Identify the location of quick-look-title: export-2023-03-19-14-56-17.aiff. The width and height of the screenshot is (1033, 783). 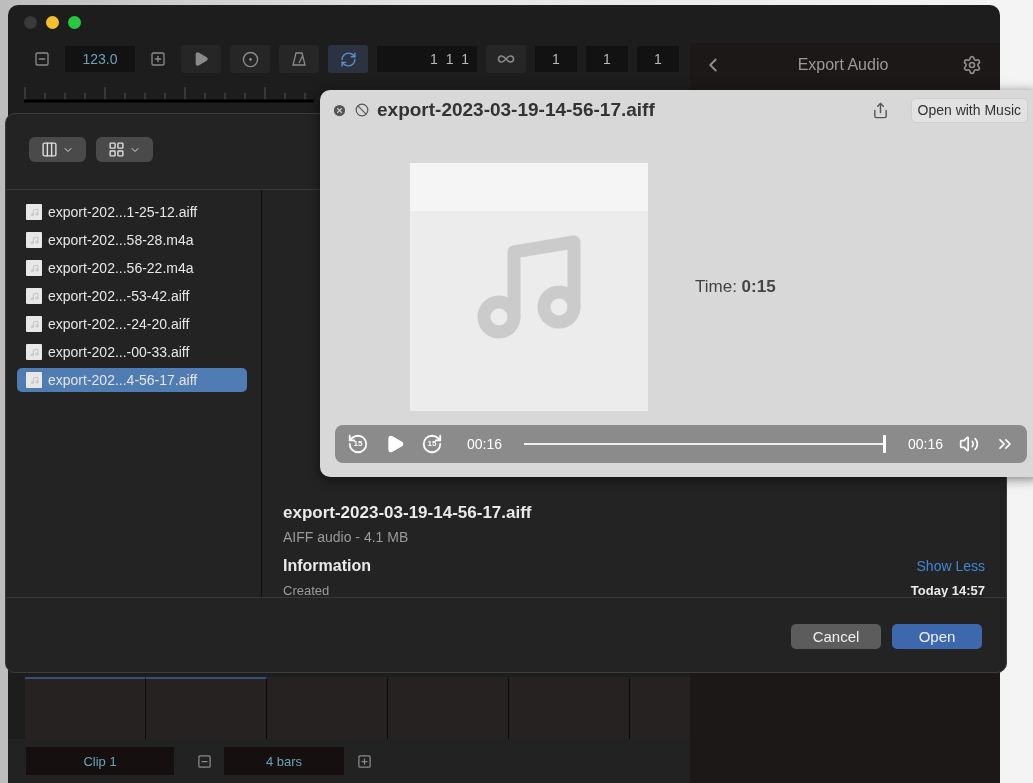
(516, 110).